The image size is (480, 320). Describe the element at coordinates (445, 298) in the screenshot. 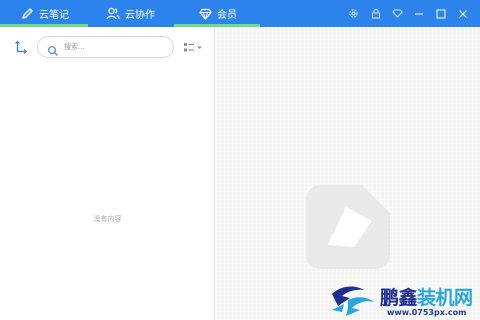

I see `watermark-text-part2: 装机网` at that location.